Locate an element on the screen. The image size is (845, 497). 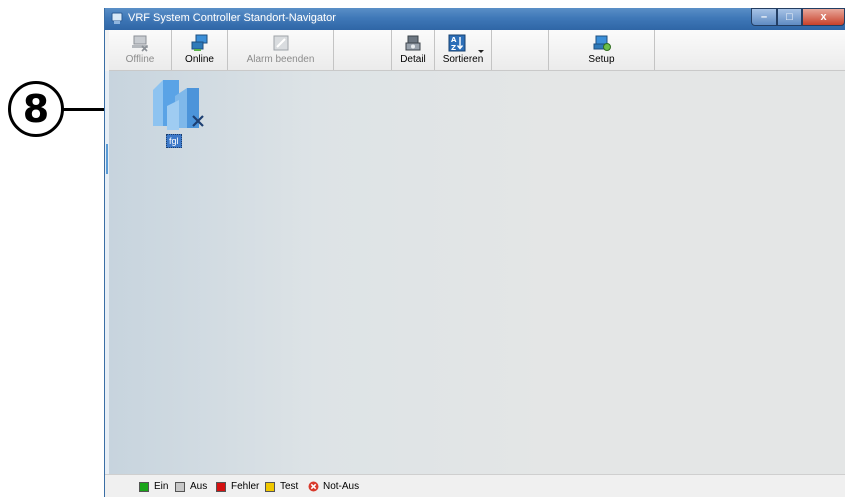
callout-number-8: 8 is located at coordinates (36, 109).